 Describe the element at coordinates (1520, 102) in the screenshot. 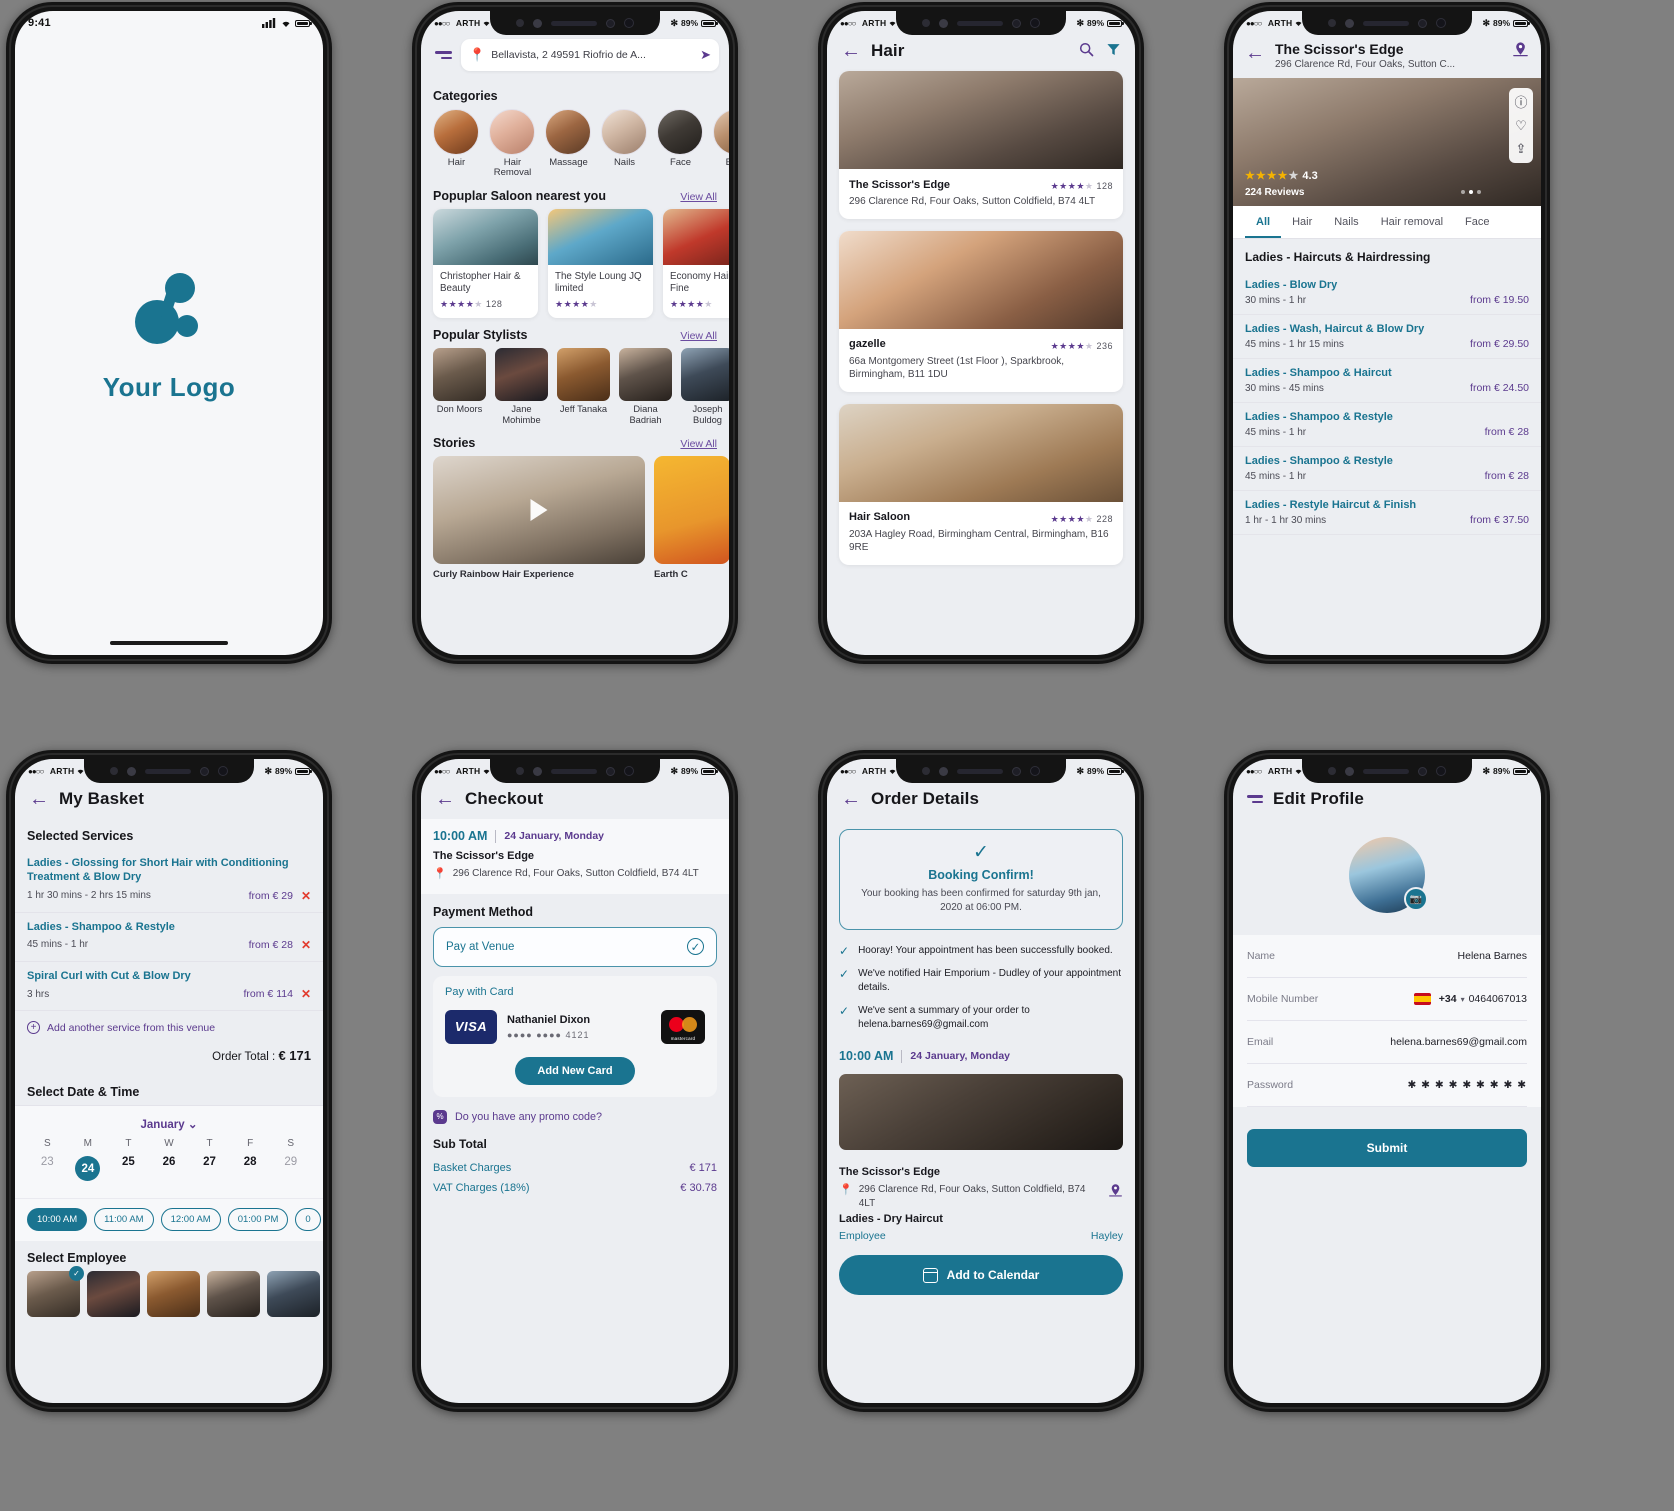

I see `info-icon: ⓘ` at that location.